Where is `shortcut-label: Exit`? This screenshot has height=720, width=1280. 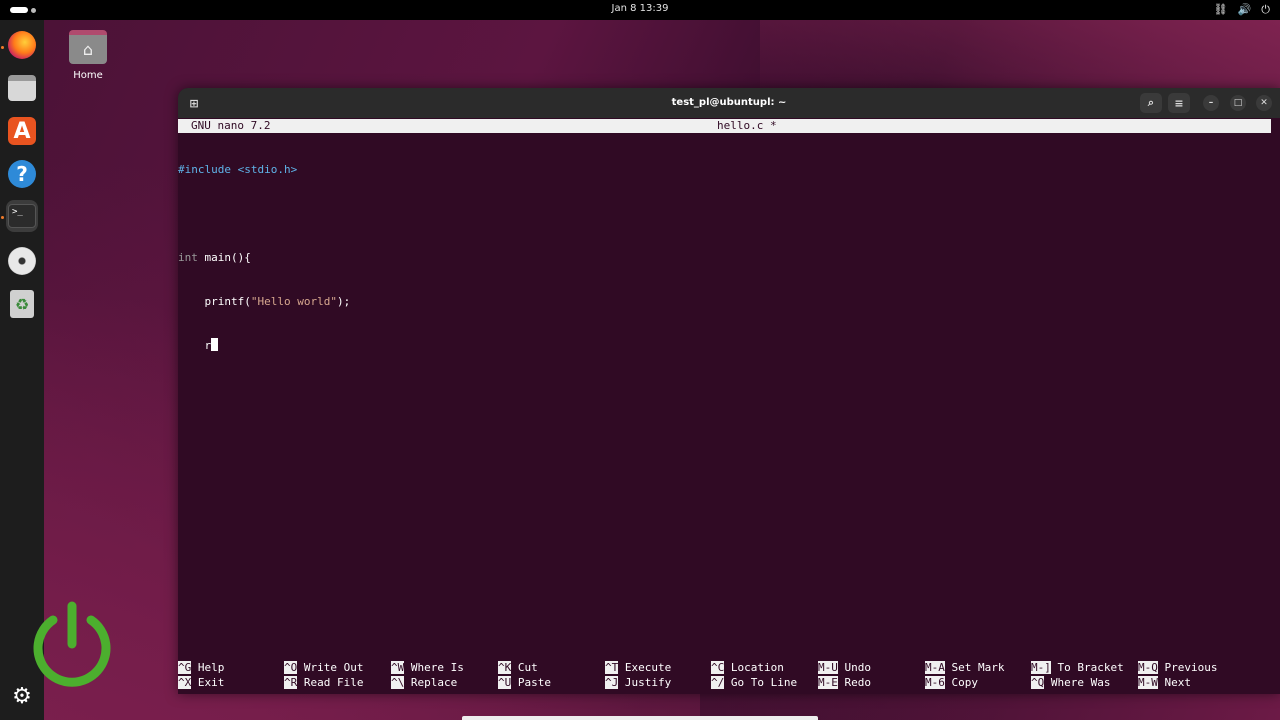 shortcut-label: Exit is located at coordinates (211, 682).